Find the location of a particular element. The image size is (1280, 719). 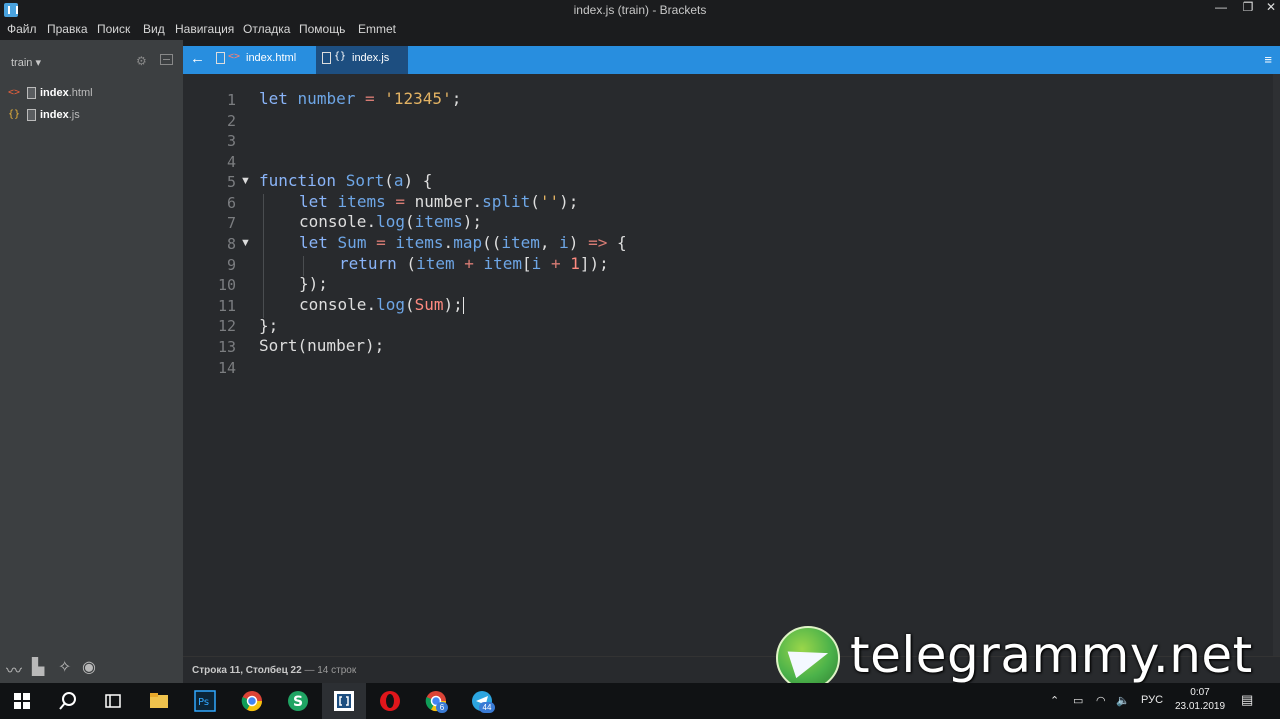

code-line-7: console.log(items); is located at coordinates (391, 221).